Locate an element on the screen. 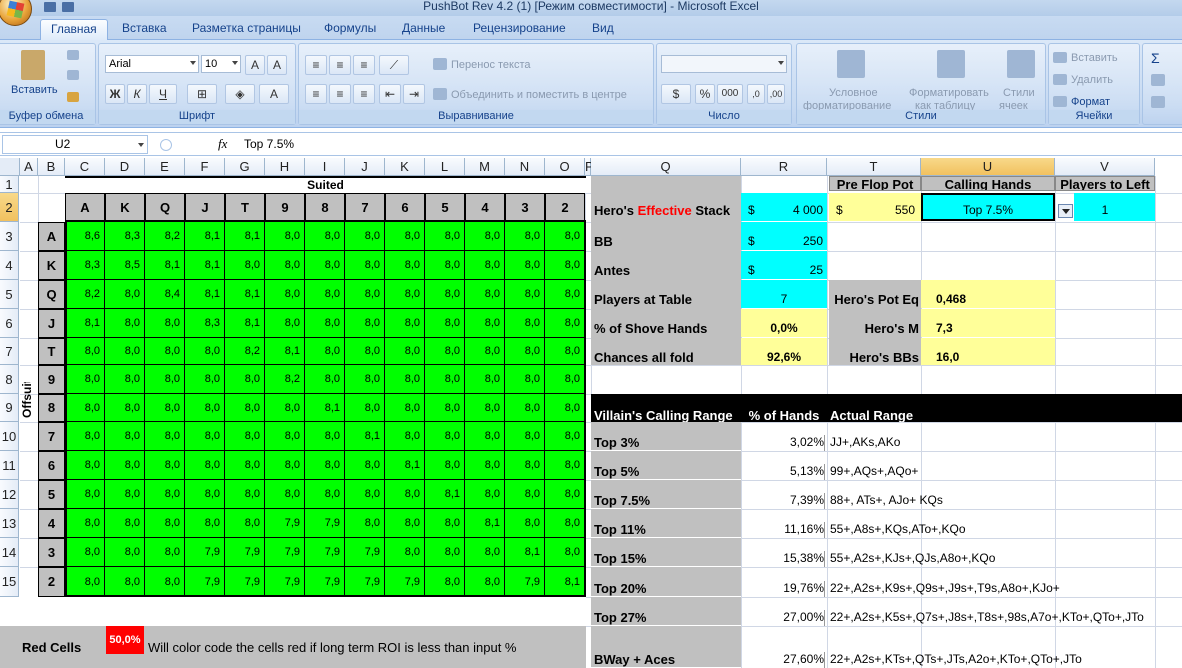 The width and height of the screenshot is (1182, 668). hand-cell-t8: 8,0 is located at coordinates (325, 351).